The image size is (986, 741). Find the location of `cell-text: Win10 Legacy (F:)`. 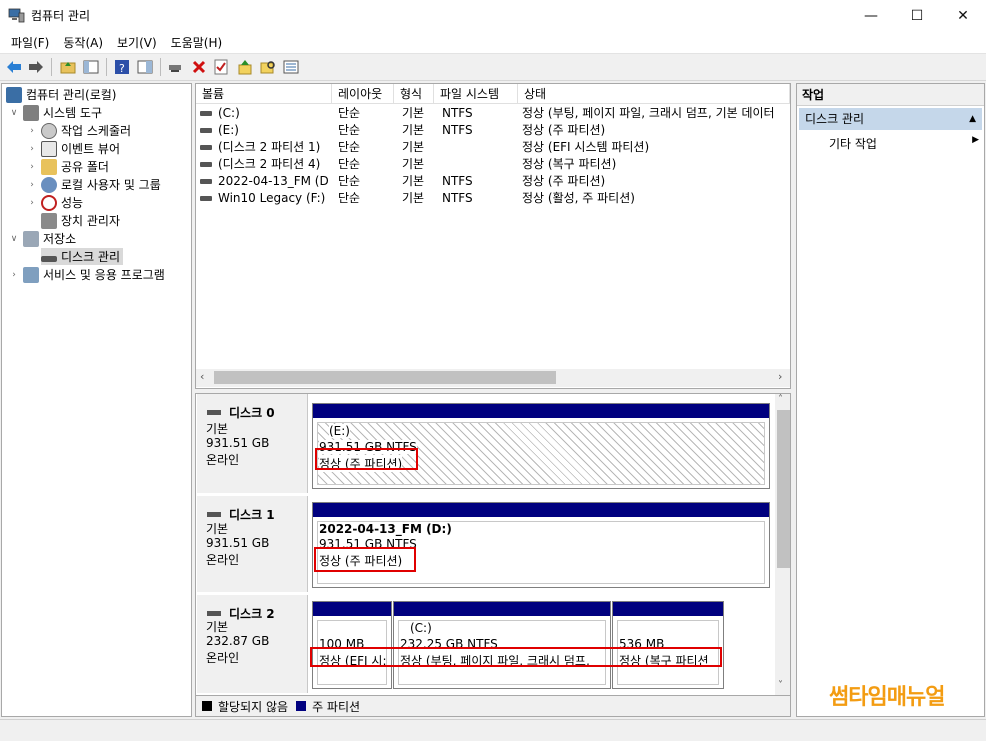

cell-text: Win10 Legacy (F:) is located at coordinates (272, 198).